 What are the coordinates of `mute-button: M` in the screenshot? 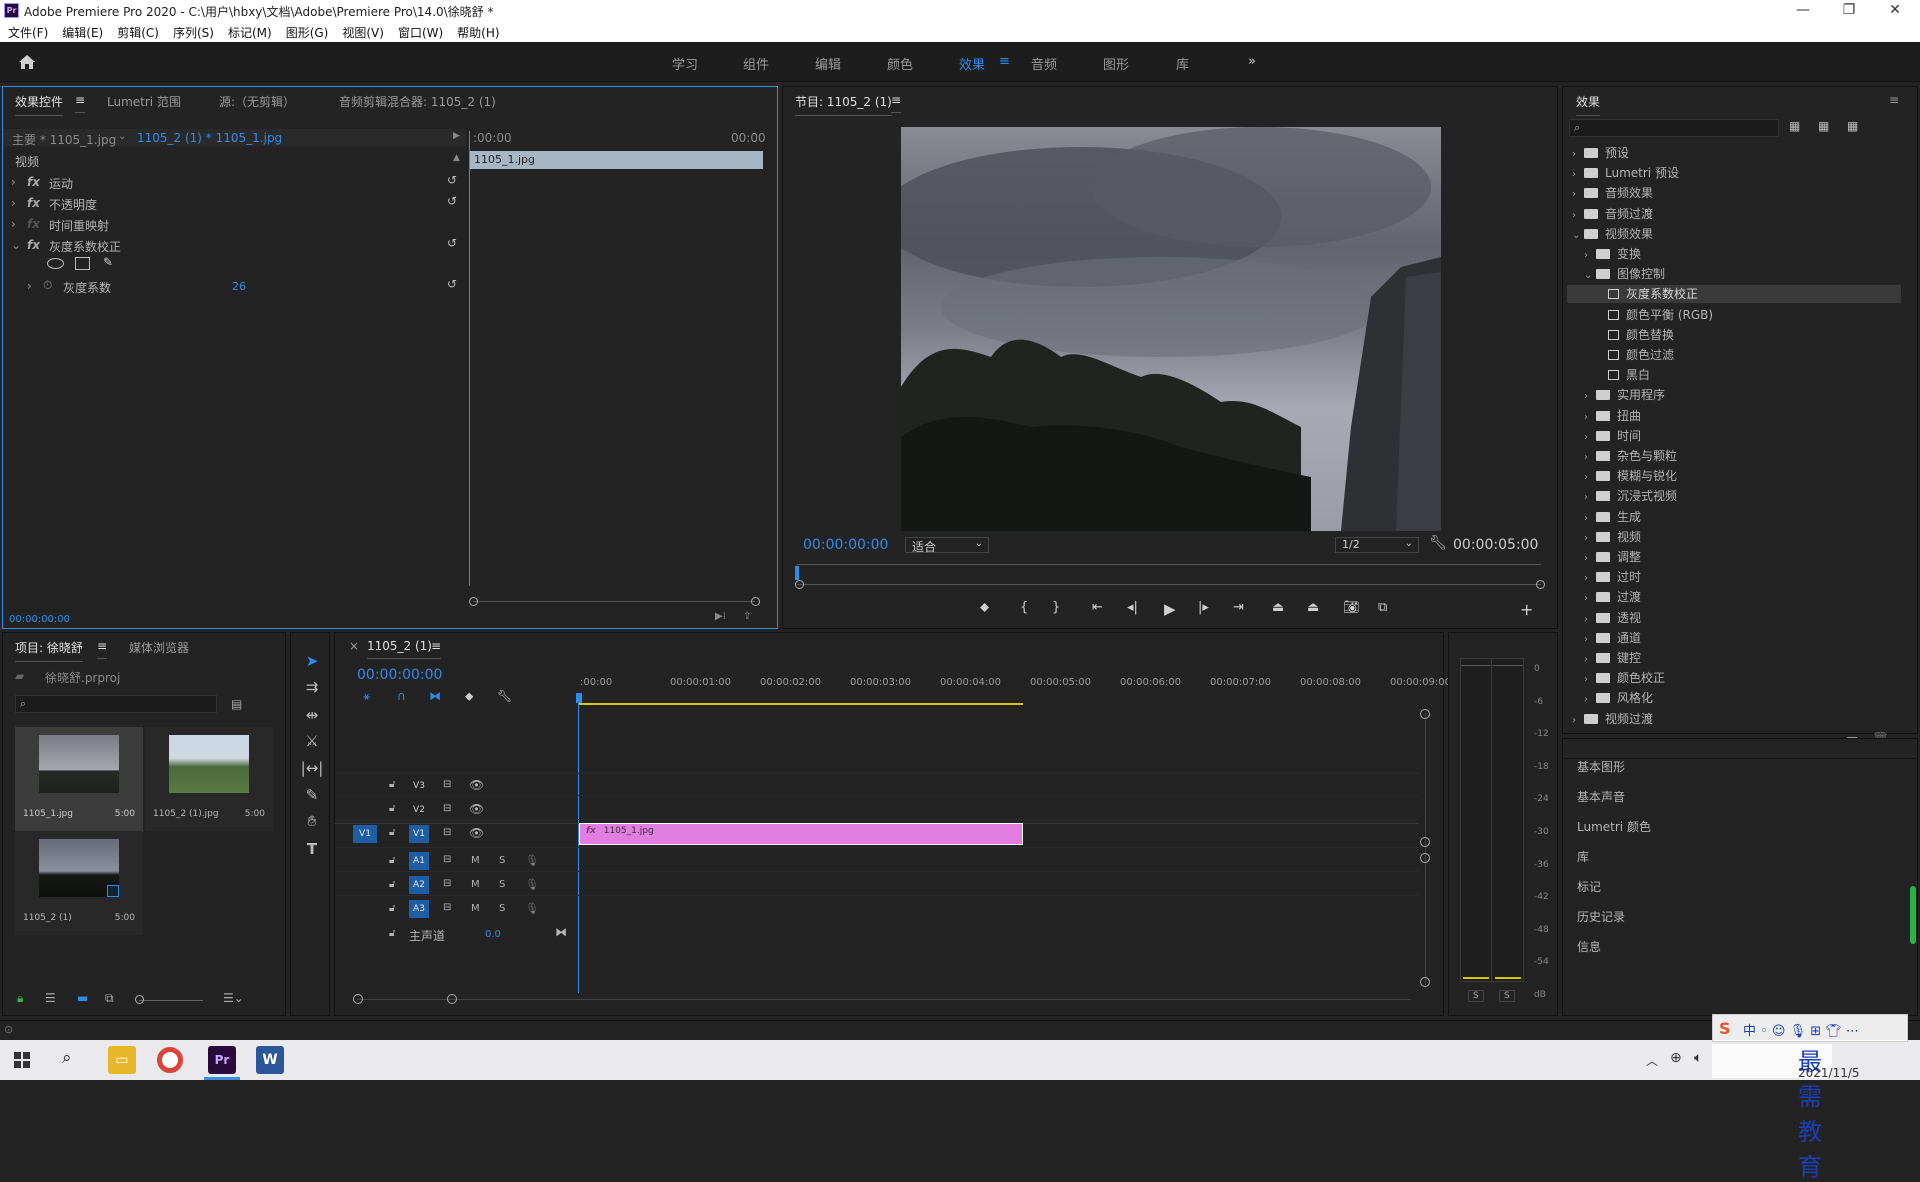 It's located at (475, 884).